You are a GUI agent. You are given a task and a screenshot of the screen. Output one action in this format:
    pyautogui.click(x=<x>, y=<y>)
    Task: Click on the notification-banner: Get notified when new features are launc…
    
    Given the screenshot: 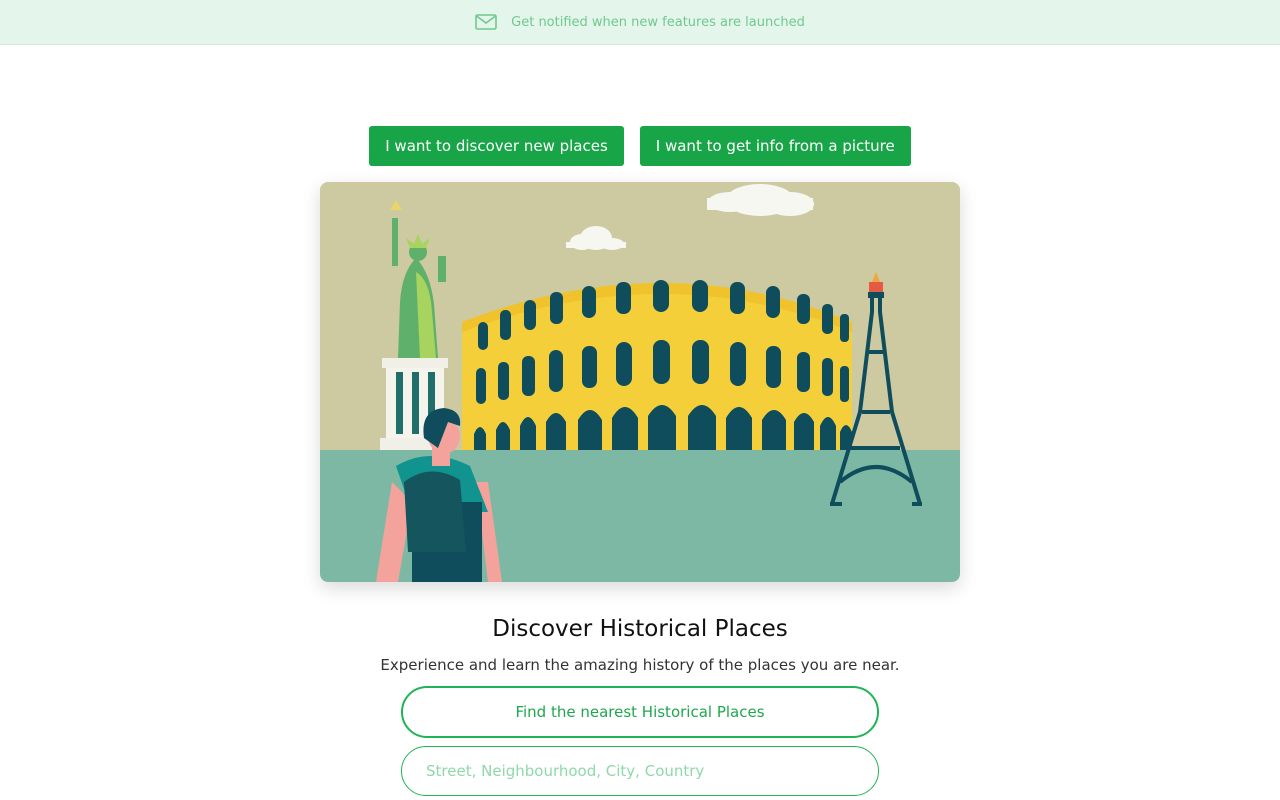 What is the action you would take?
    pyautogui.click(x=640, y=22)
    